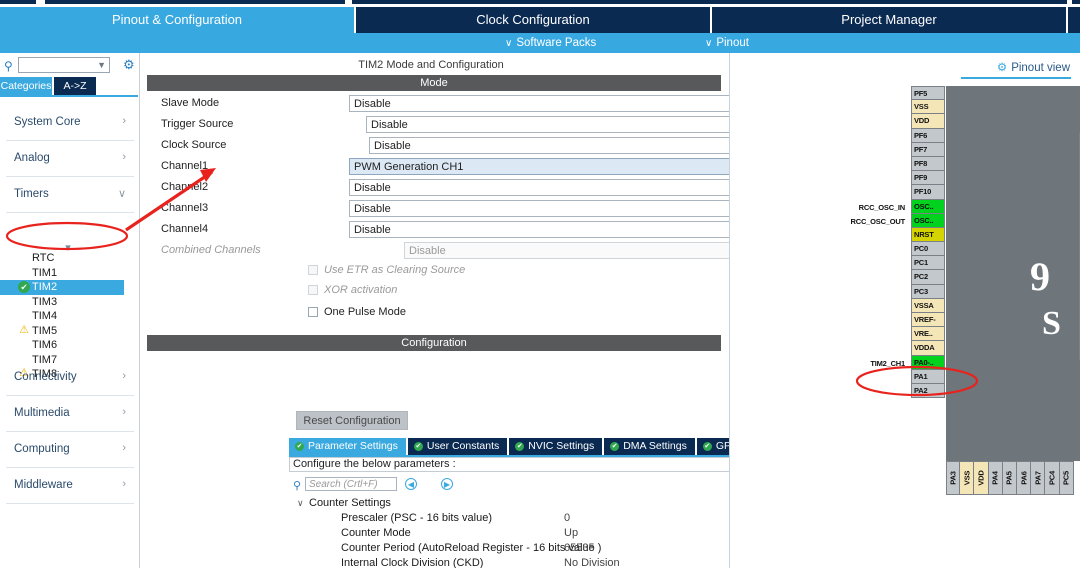 The image size is (1080, 572). What do you see at coordinates (556, 446) in the screenshot?
I see `config-tab-nvic-settings: ✔ NVIC Settings` at bounding box center [556, 446].